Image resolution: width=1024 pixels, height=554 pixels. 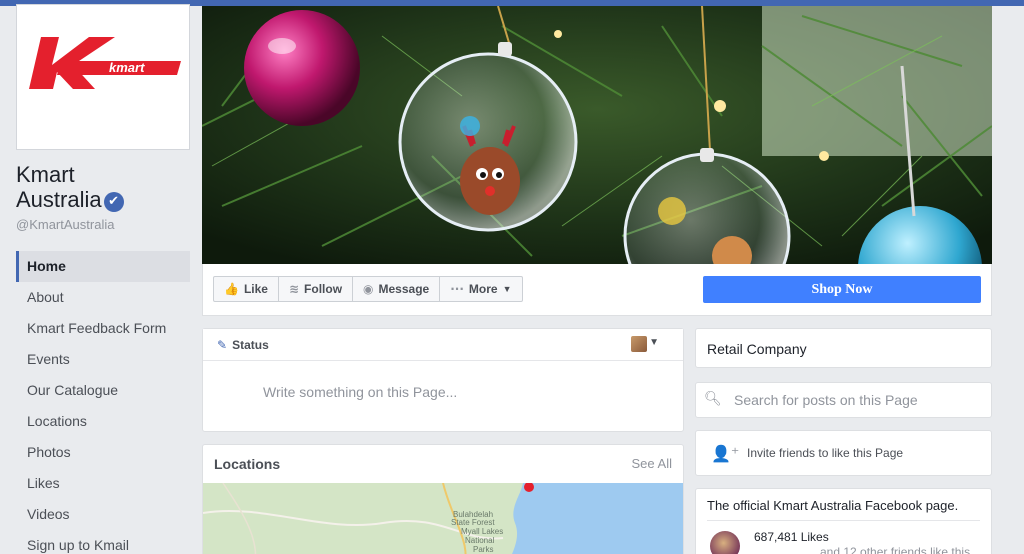 I want to click on page-name: Kmart Australia ✔, so click(x=70, y=187).